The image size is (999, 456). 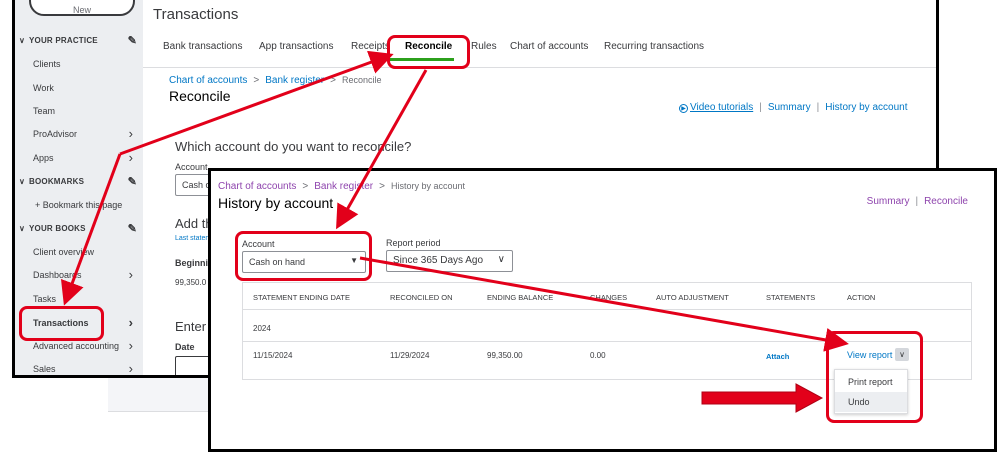 What do you see at coordinates (85, 67) in the screenshot?
I see `sidebar-item-clients: Clients` at bounding box center [85, 67].